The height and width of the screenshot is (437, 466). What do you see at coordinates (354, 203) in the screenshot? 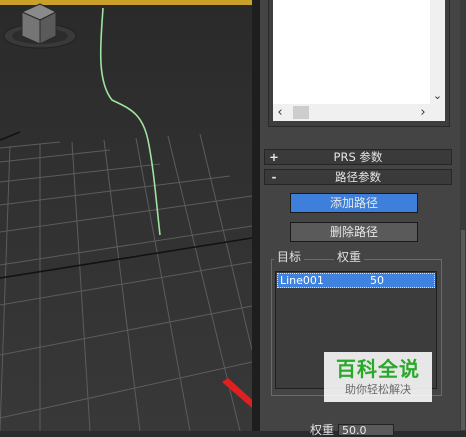
I see `add-path-button: 添加路径` at bounding box center [354, 203].